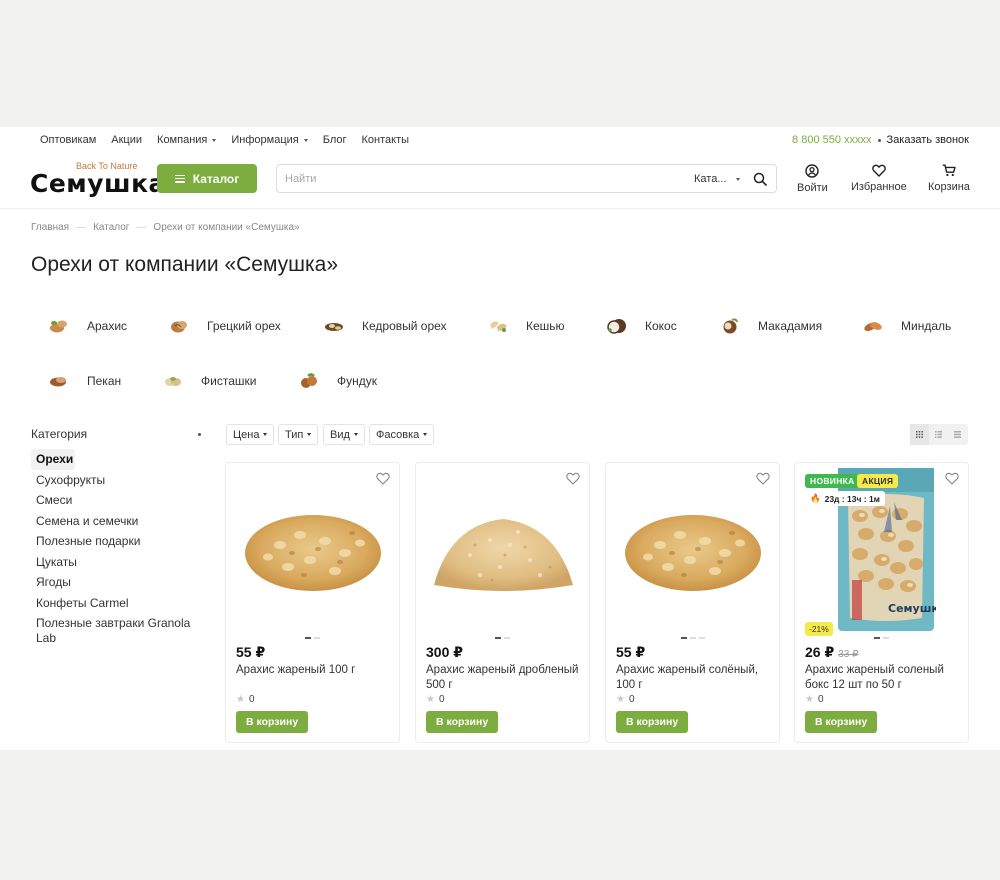  What do you see at coordinates (949, 178) in the screenshot?
I see `cart-button: Корзина` at bounding box center [949, 178].